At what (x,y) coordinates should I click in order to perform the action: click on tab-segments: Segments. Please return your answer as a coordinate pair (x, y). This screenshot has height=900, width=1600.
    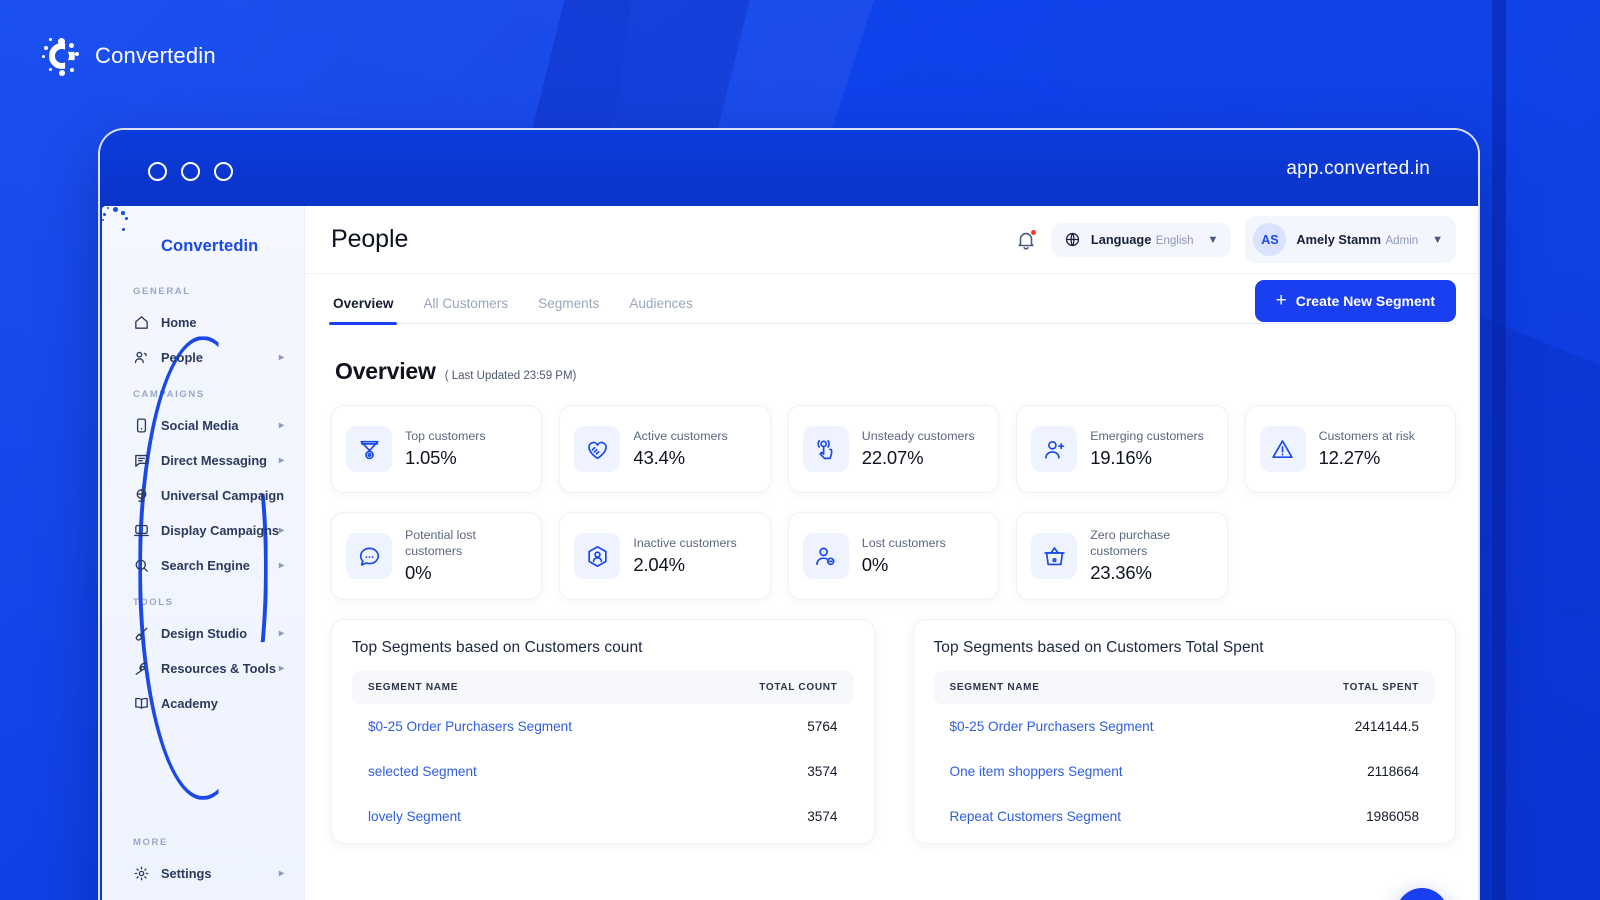
    Looking at the image, I should click on (568, 309).